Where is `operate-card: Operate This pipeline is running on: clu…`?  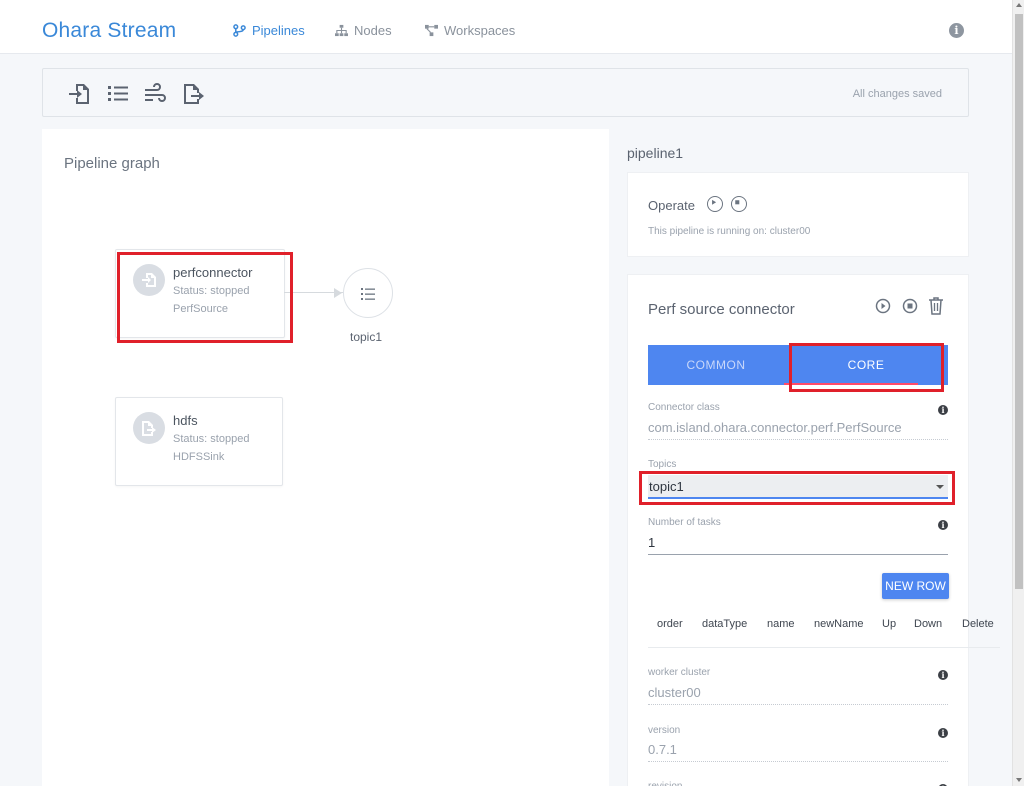 operate-card: Operate This pipeline is running on: clu… is located at coordinates (798, 214).